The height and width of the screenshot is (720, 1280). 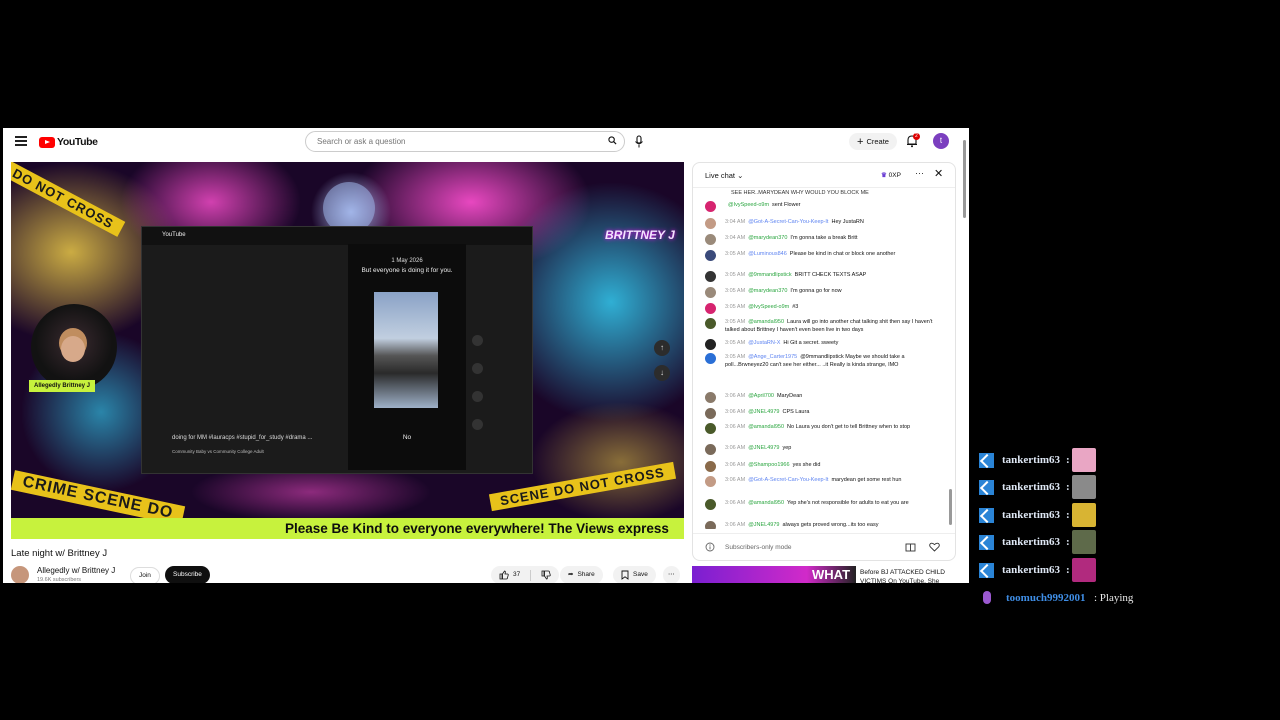 What do you see at coordinates (634, 574) in the screenshot?
I see `save-button: Save` at bounding box center [634, 574].